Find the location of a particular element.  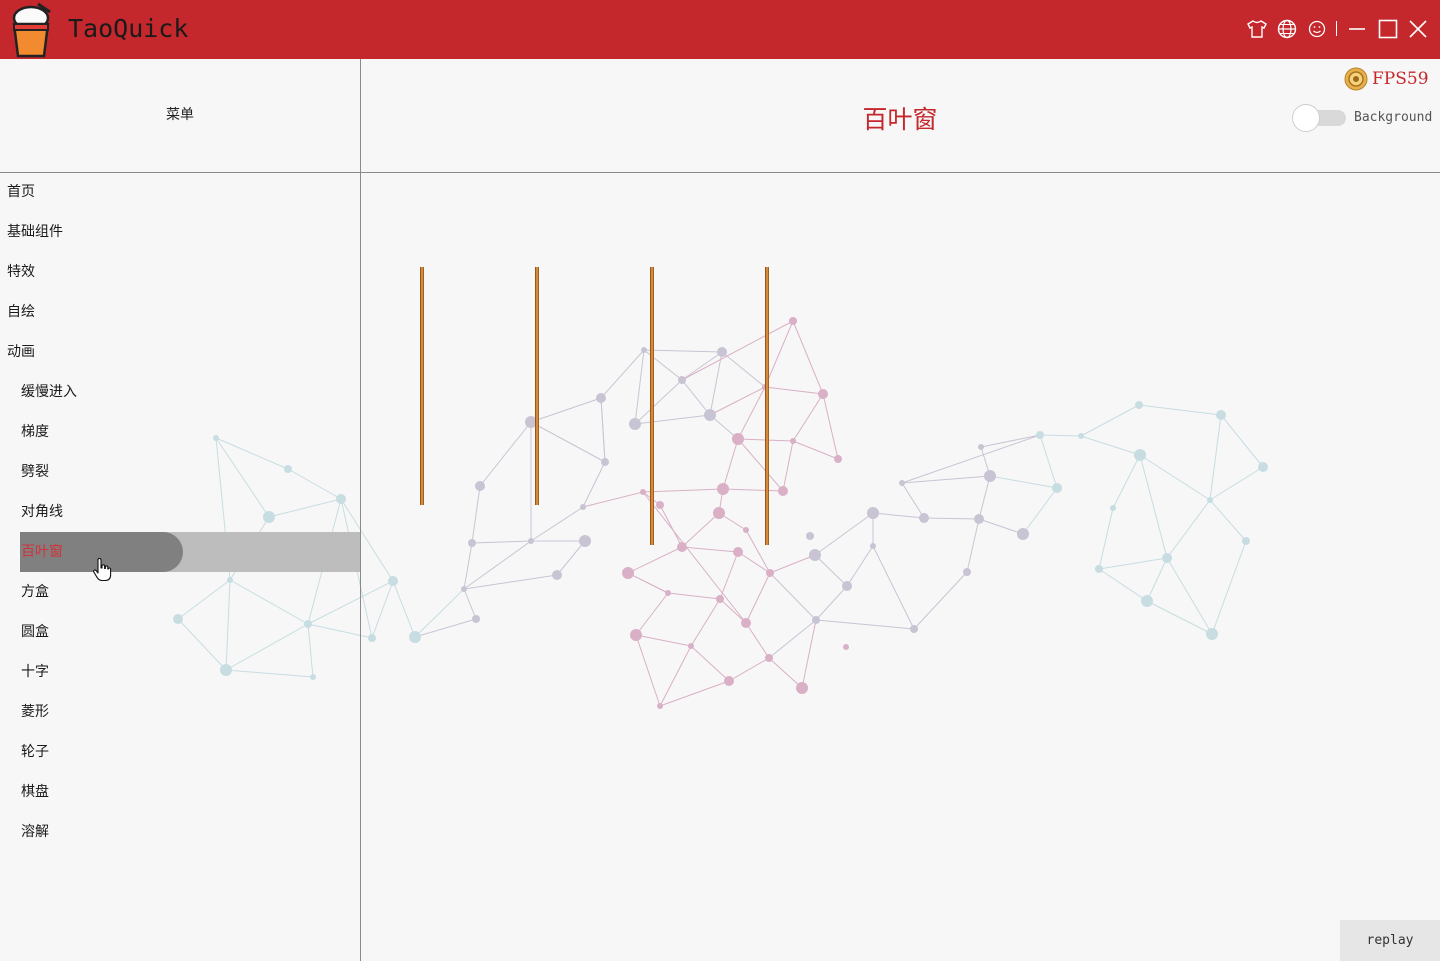

menu-divider is located at coordinates (360, 510).